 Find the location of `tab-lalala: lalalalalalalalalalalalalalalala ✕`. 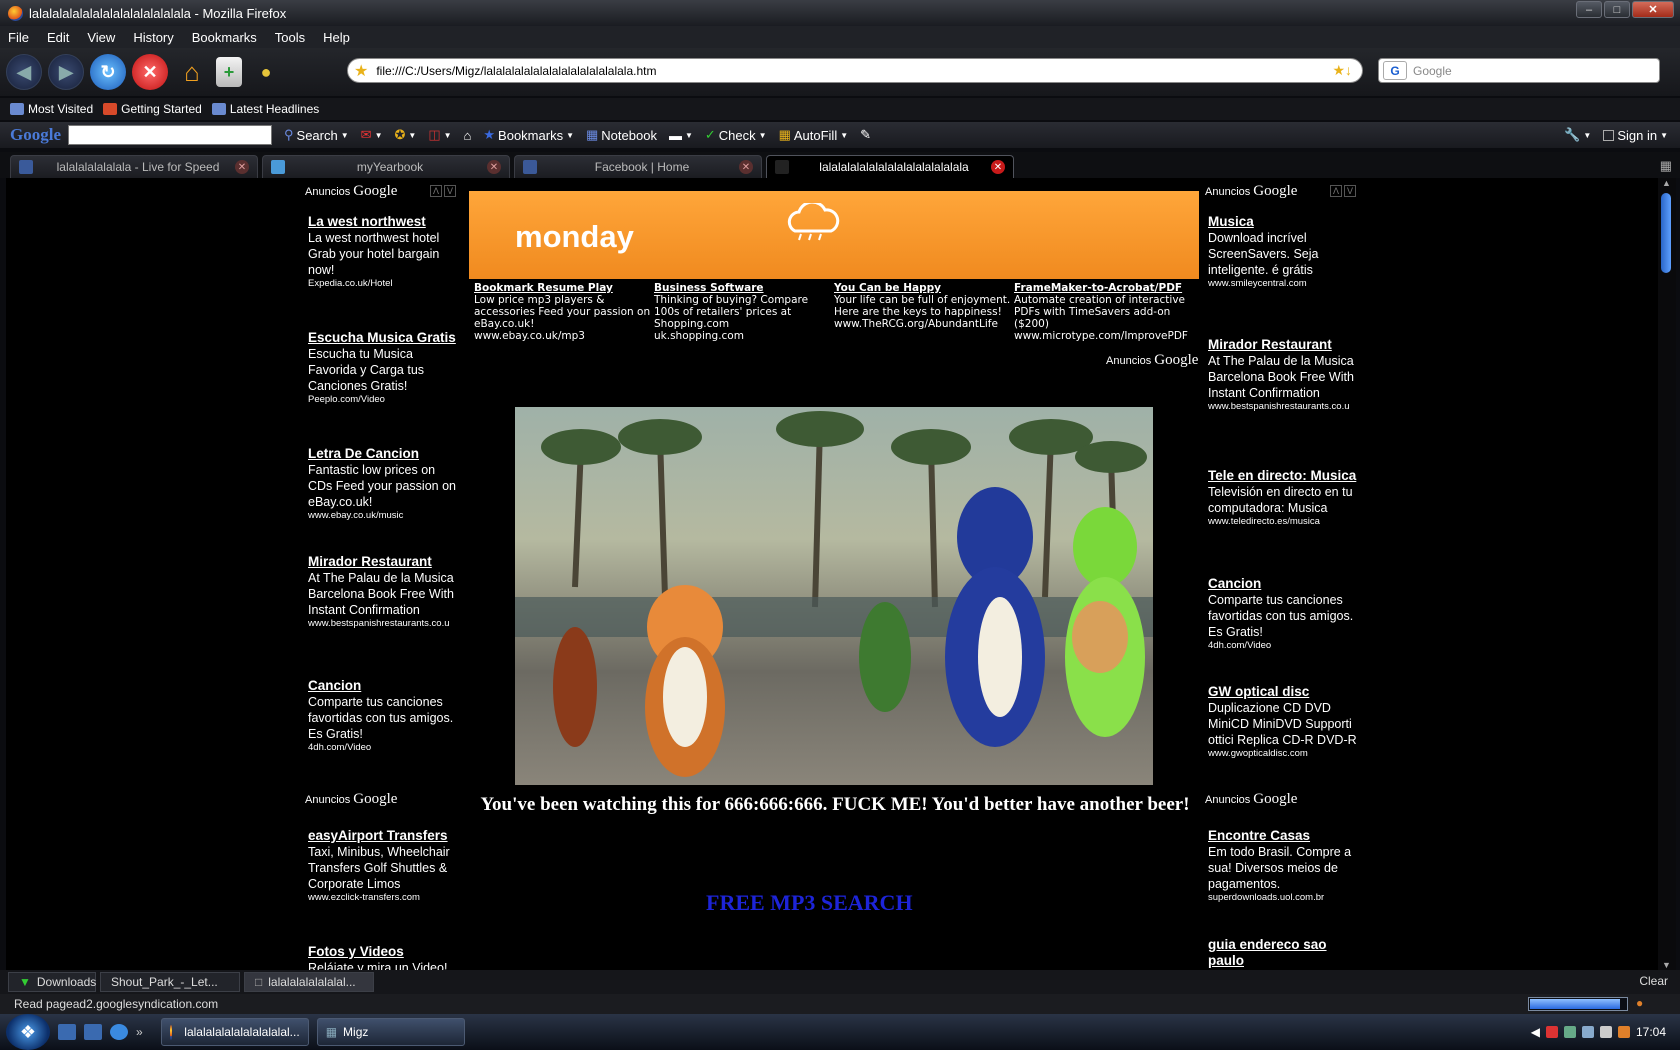

tab-lalala: lalalalalalalalalalalalalalalala ✕ is located at coordinates (890, 166).